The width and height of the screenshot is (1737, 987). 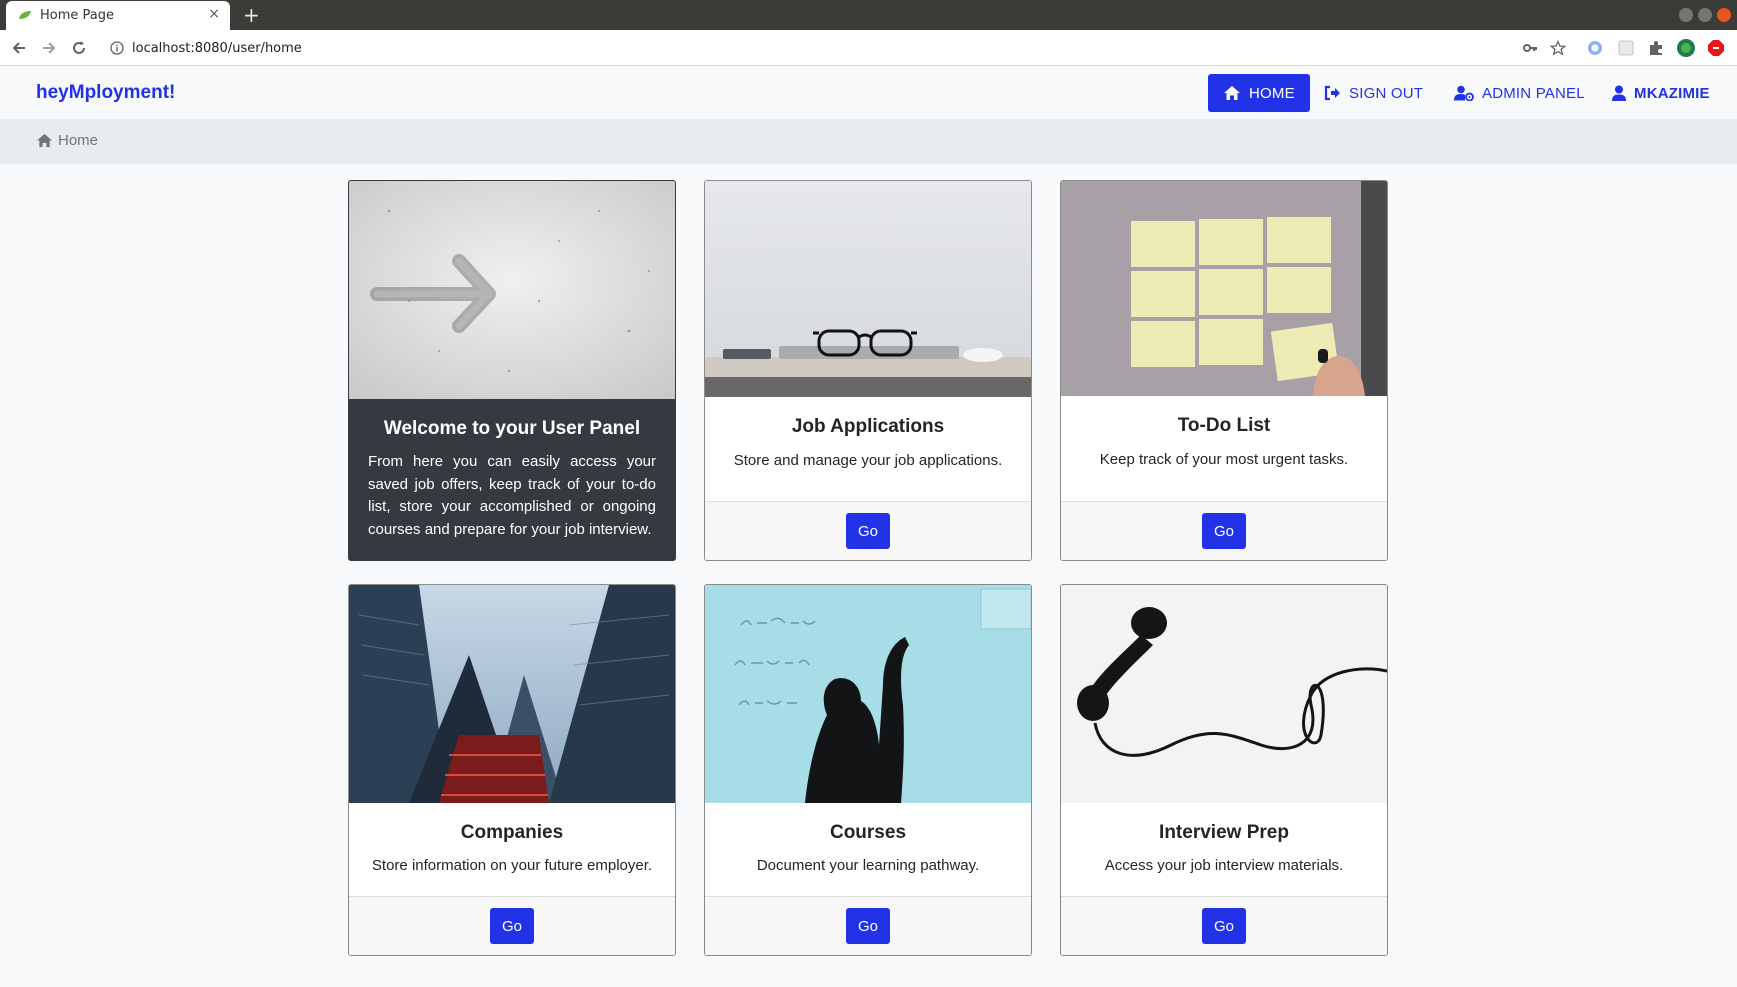 What do you see at coordinates (1595, 48) in the screenshot?
I see `extension-blue-icon` at bounding box center [1595, 48].